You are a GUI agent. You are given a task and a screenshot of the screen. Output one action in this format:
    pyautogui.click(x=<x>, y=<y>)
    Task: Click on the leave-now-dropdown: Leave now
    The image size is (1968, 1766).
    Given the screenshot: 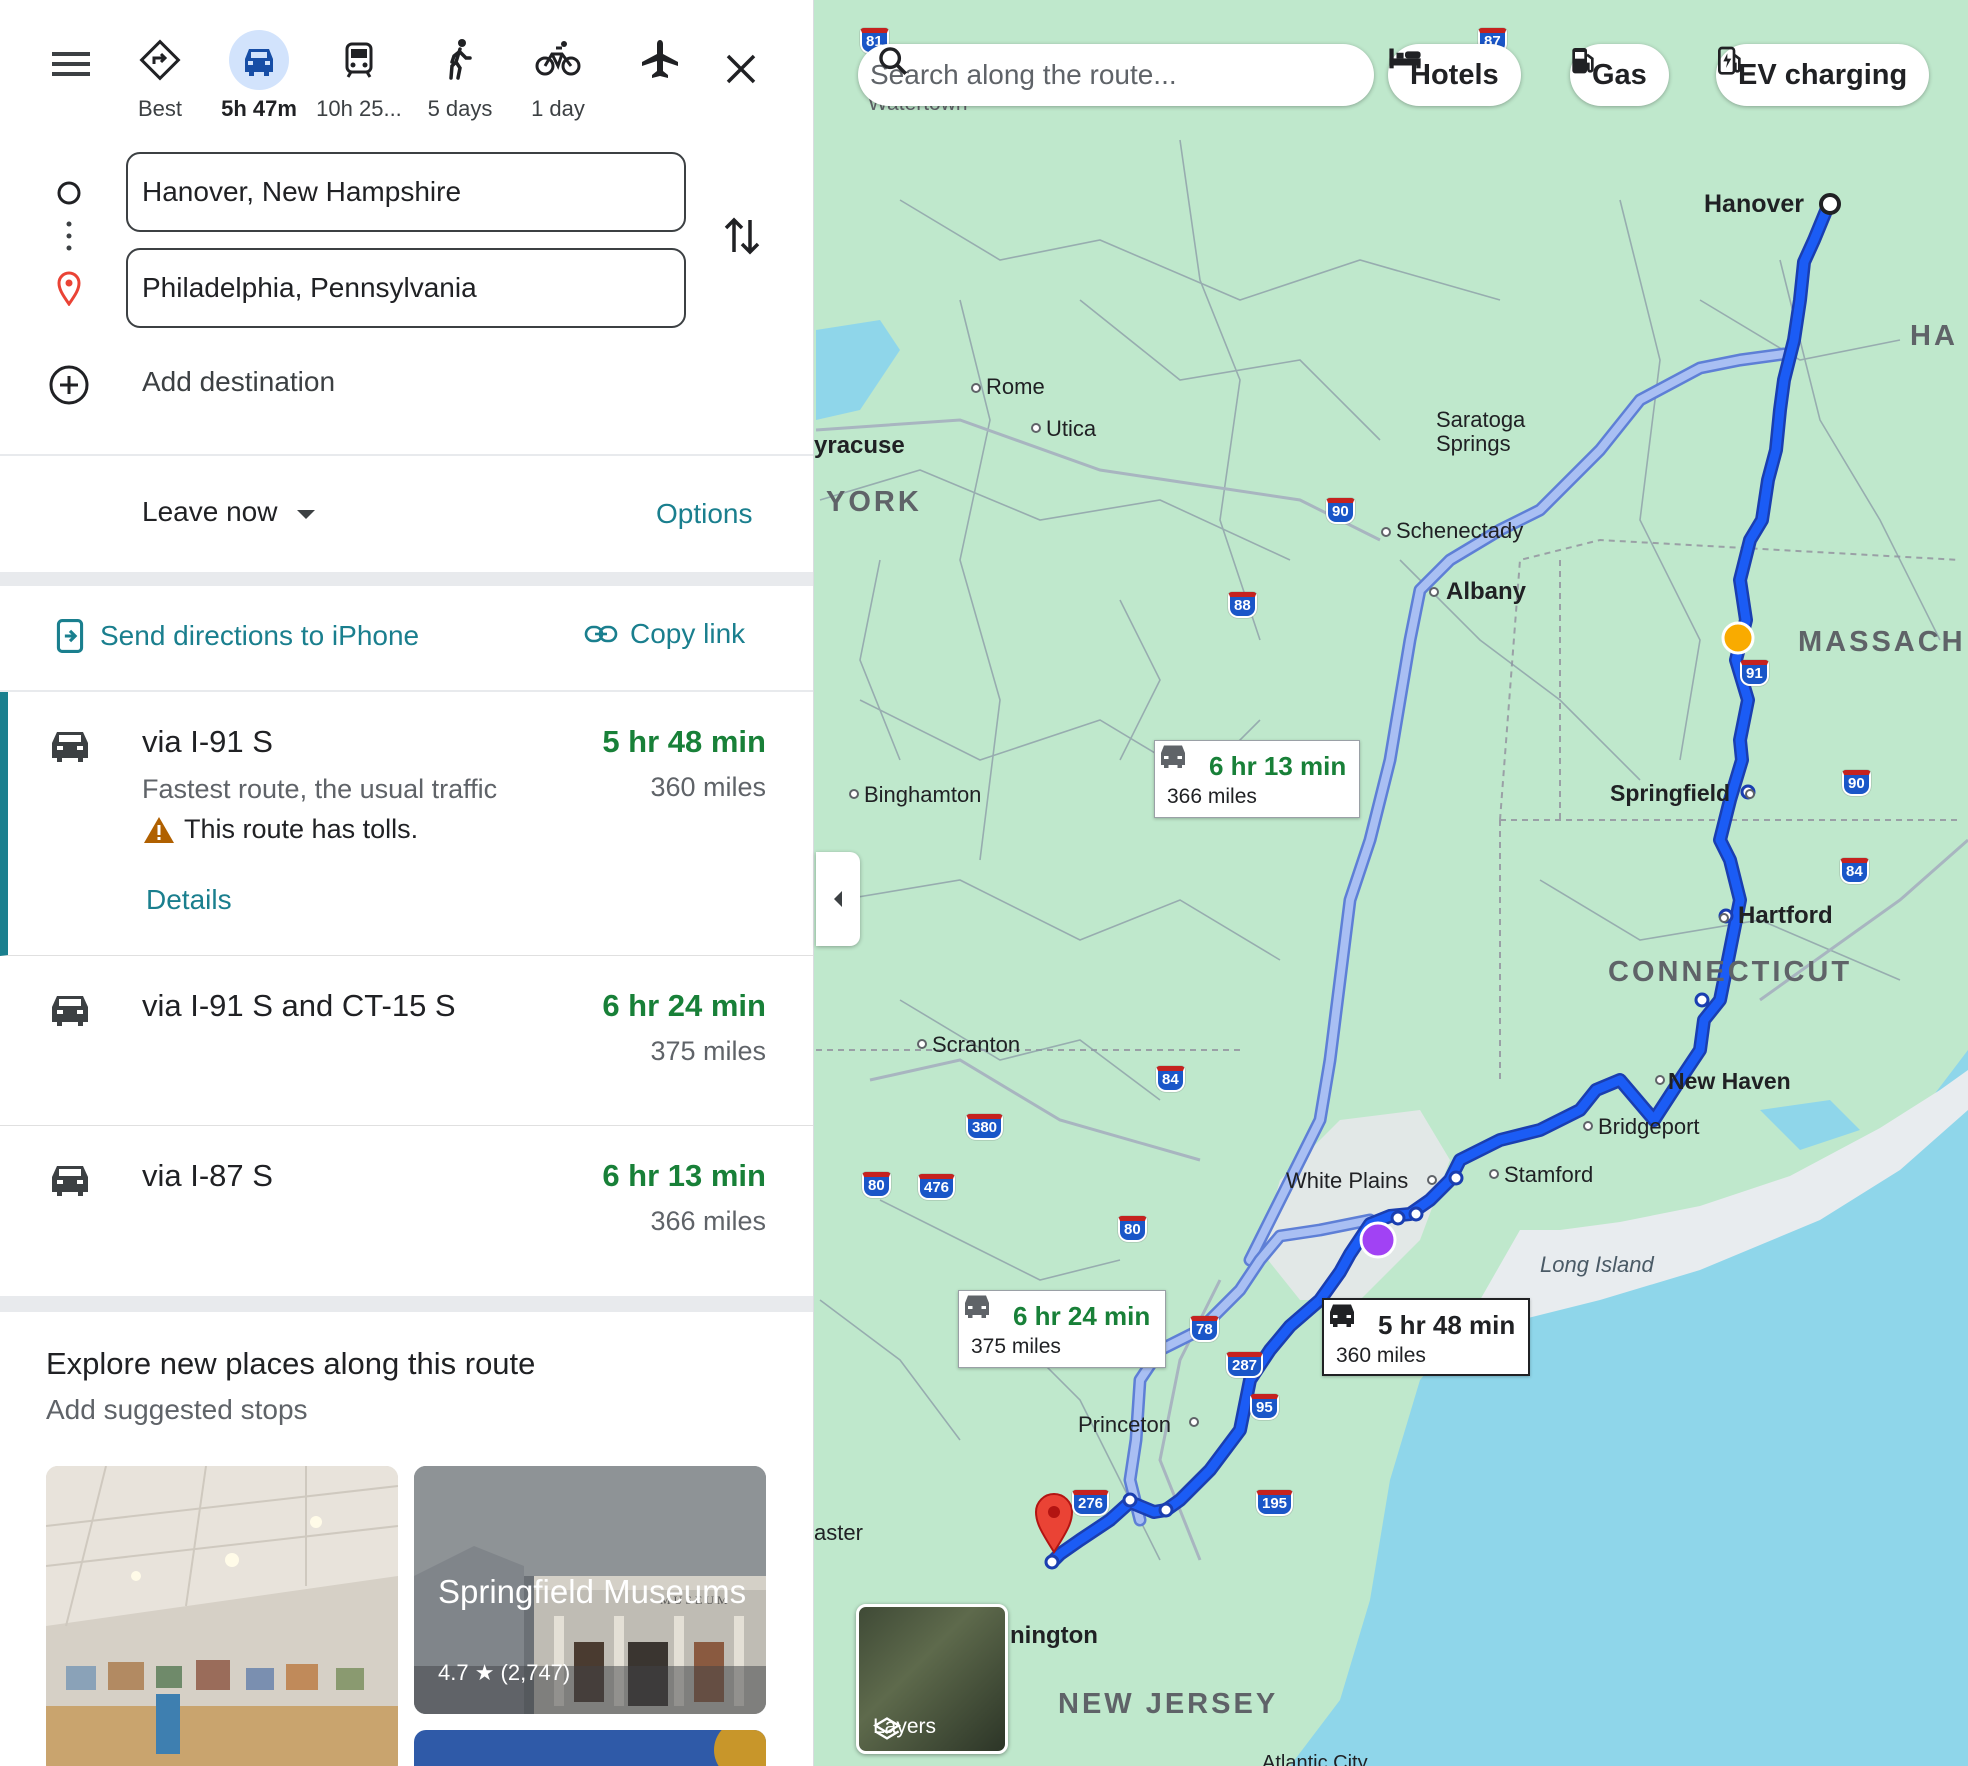 What is the action you would take?
    pyautogui.click(x=230, y=512)
    